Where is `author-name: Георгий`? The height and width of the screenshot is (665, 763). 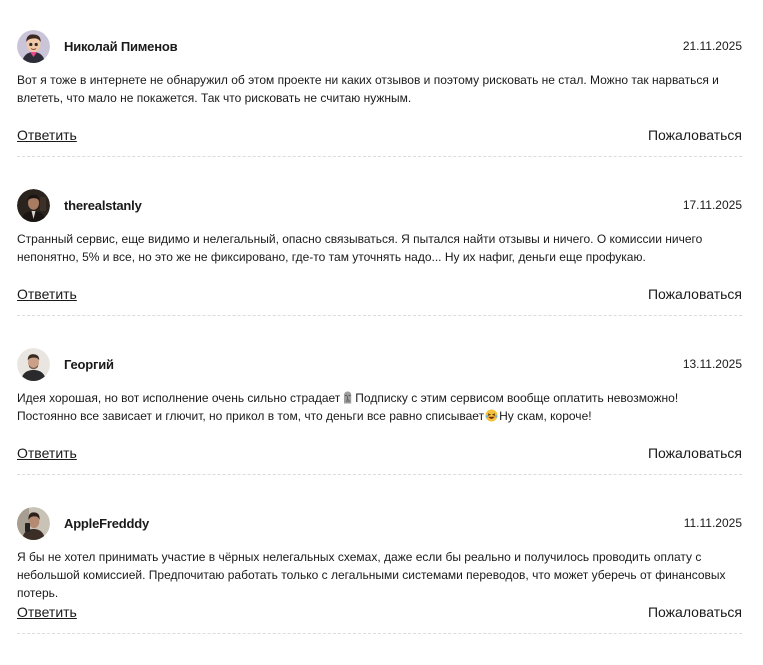 author-name: Георгий is located at coordinates (89, 364).